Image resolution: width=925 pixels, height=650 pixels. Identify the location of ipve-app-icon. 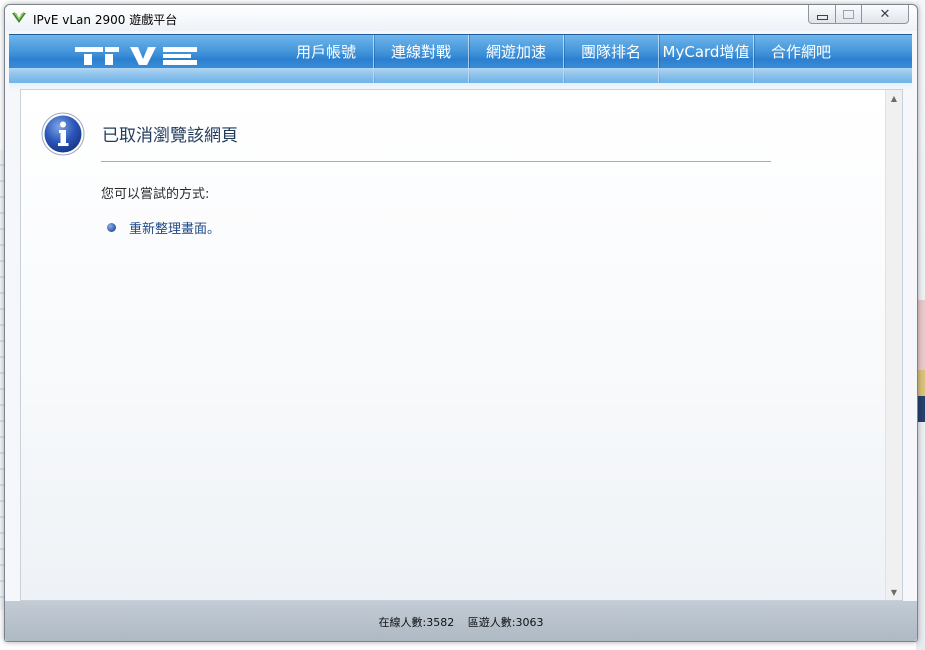
(19, 17).